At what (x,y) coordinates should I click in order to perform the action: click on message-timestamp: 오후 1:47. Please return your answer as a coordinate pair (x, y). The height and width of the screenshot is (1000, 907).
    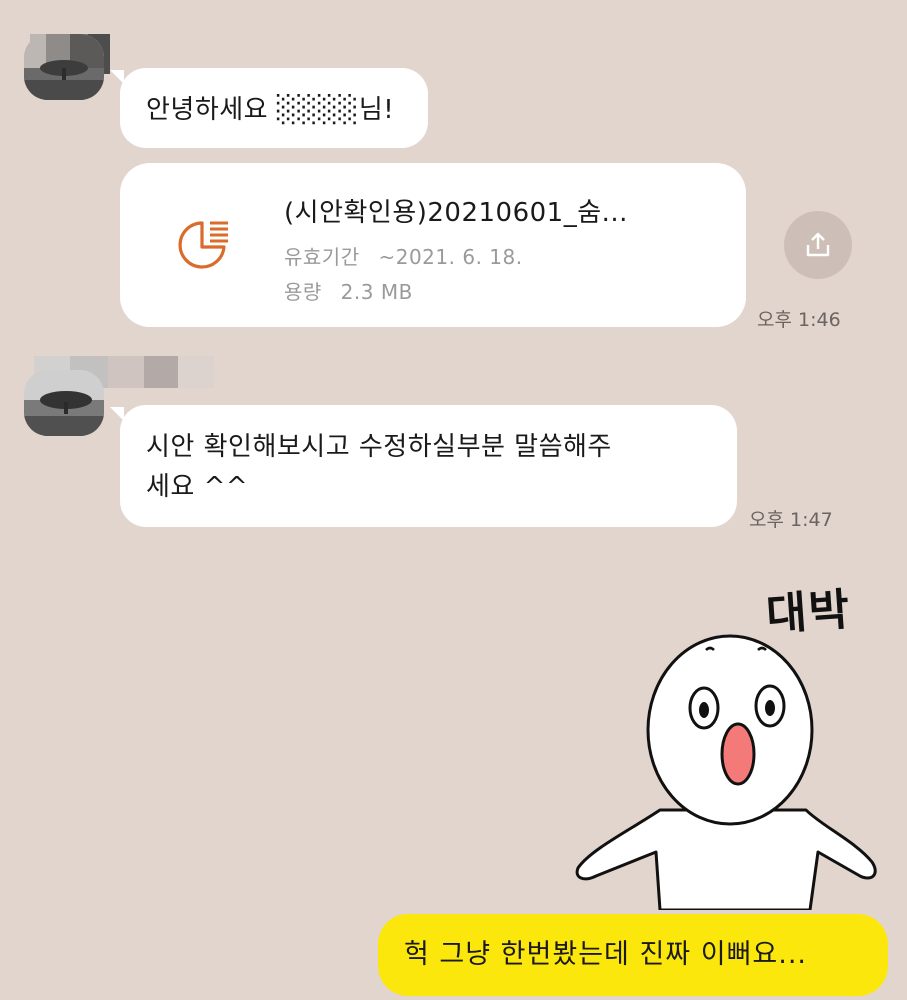
    Looking at the image, I should click on (791, 520).